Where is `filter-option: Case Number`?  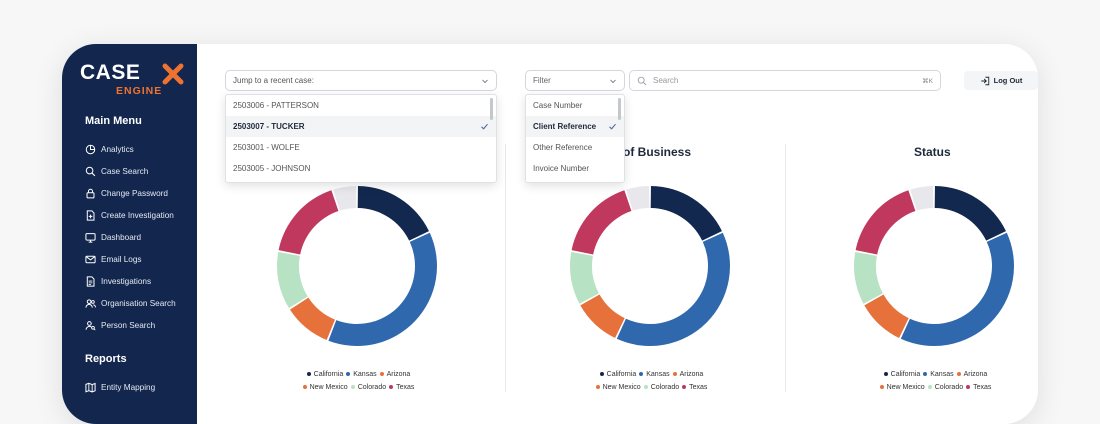
filter-option: Case Number is located at coordinates (575, 105).